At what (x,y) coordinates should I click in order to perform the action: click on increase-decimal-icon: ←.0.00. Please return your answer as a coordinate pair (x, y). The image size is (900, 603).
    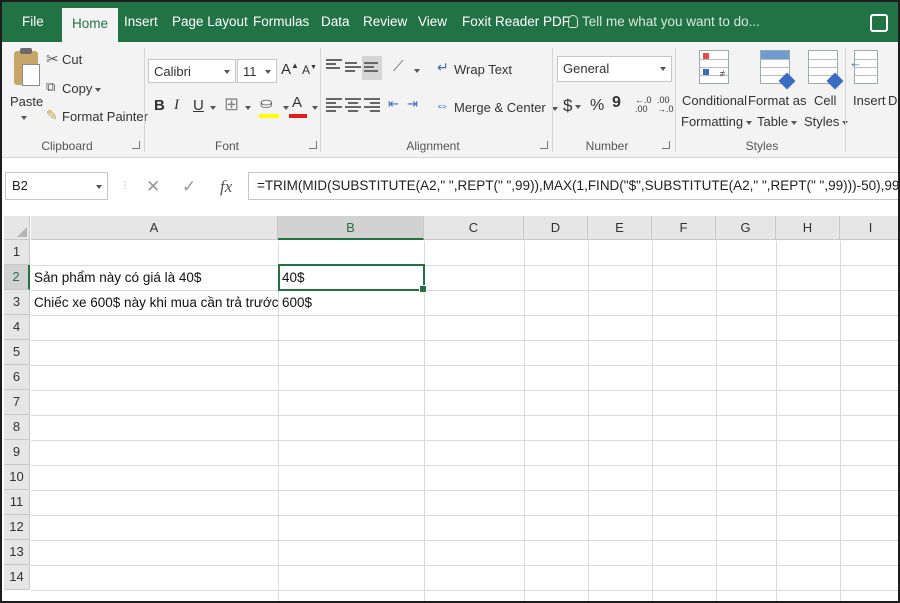
    Looking at the image, I should click on (643, 105).